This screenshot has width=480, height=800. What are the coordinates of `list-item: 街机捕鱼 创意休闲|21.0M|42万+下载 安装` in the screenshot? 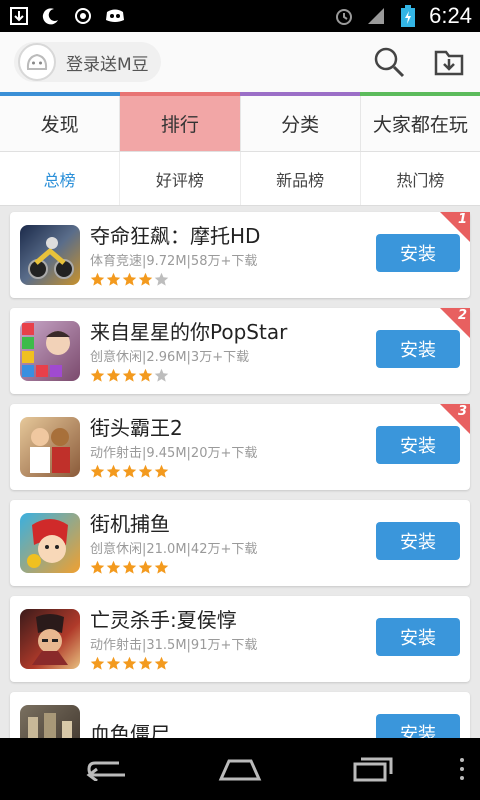 It's located at (240, 543).